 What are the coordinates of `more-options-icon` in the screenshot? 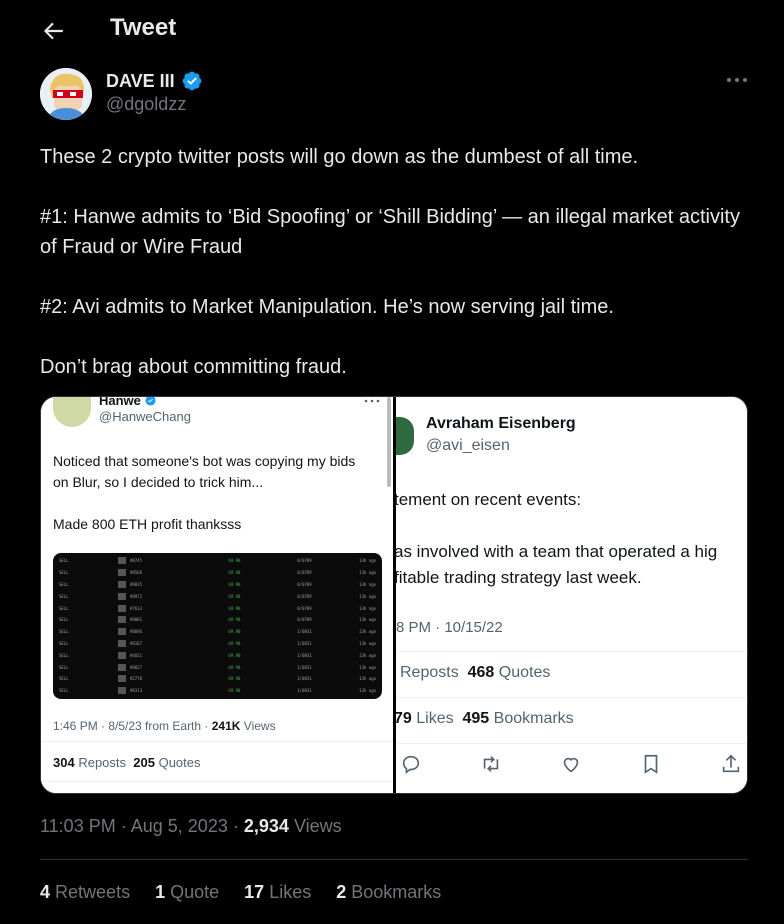 It's located at (737, 80).